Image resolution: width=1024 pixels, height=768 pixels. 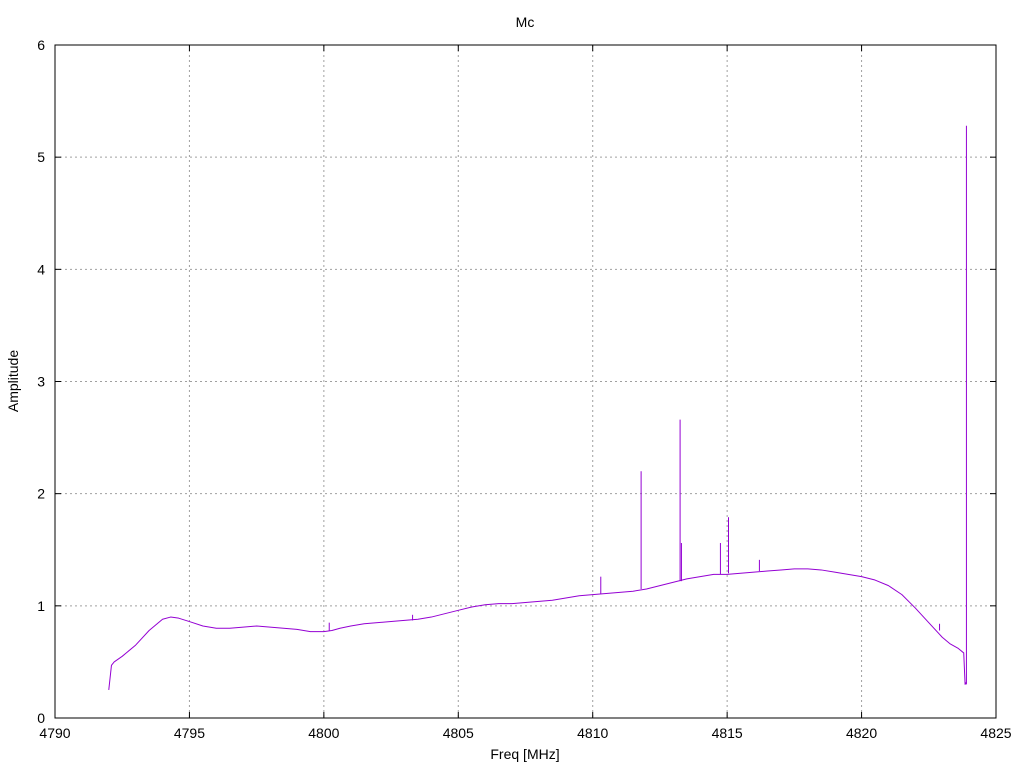 What do you see at coordinates (13, 381) in the screenshot?
I see `y-axis-label: Amplitude` at bounding box center [13, 381].